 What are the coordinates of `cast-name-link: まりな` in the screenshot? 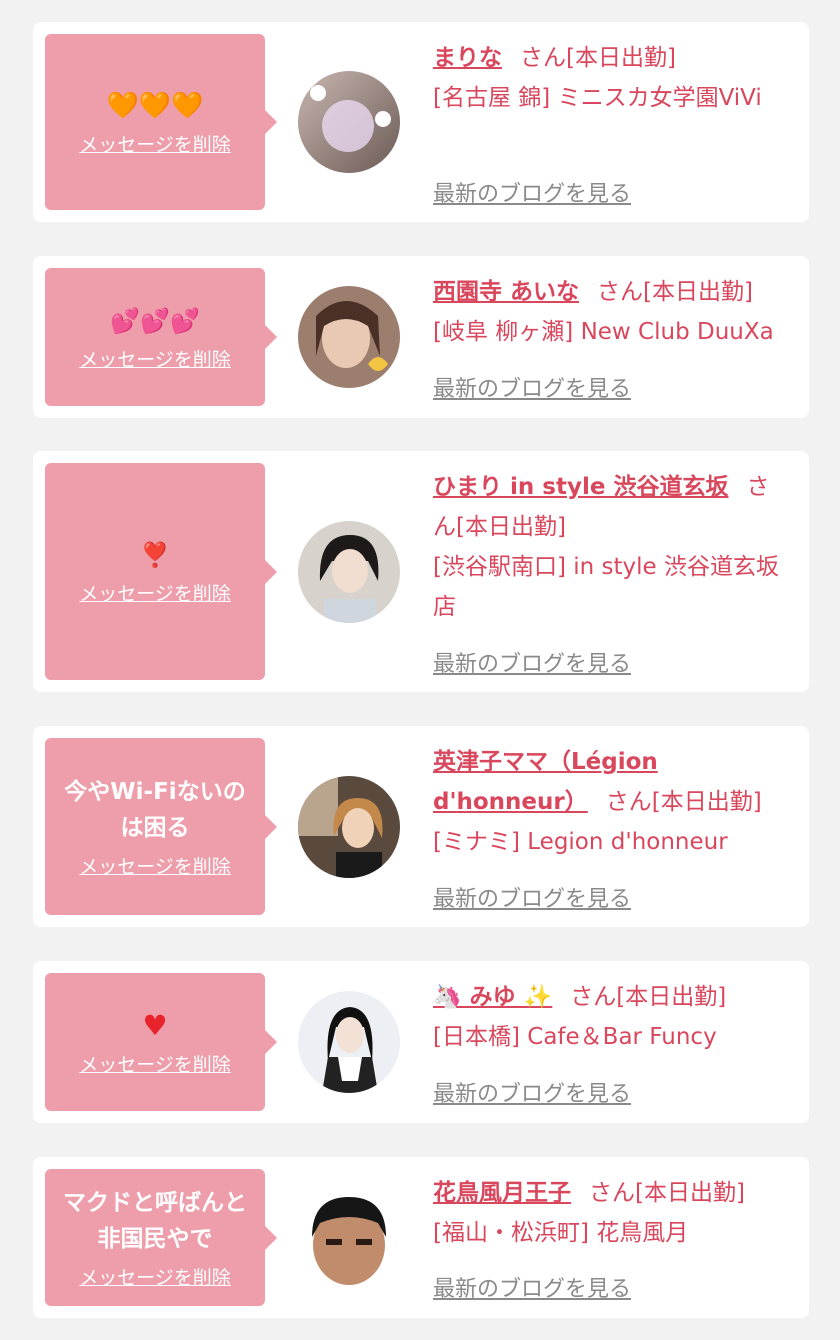 It's located at (467, 58).